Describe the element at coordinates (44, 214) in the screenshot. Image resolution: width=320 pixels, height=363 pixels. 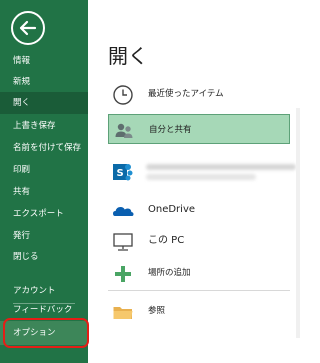
I see `menu-export: エクスポート` at that location.